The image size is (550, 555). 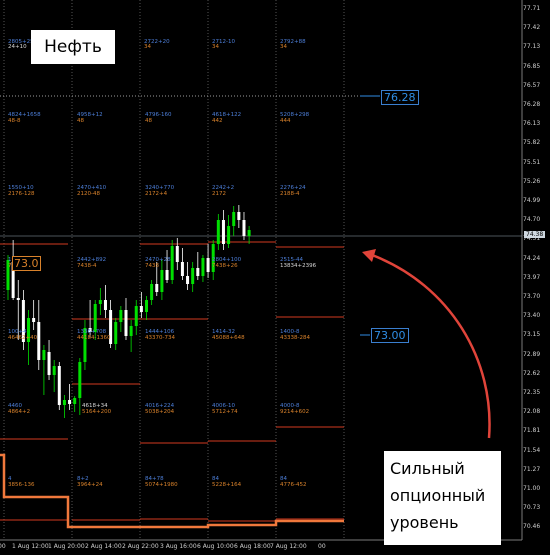 I want to click on annotation-line-2: опционный, so click(x=438, y=495).